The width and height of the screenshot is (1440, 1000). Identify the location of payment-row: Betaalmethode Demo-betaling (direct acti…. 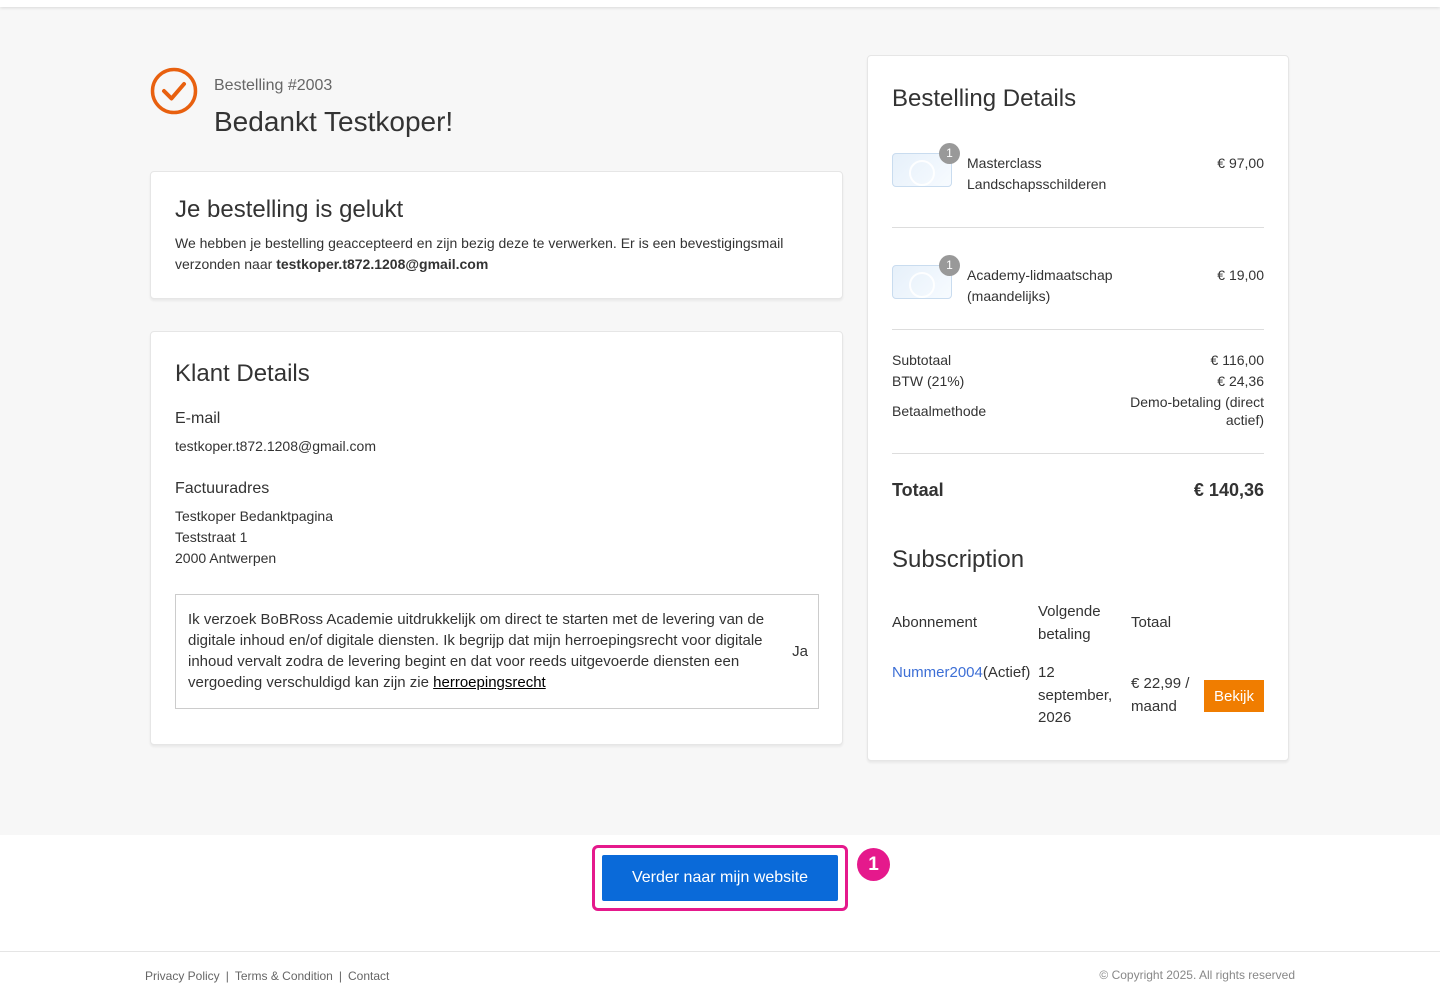
(1078, 411).